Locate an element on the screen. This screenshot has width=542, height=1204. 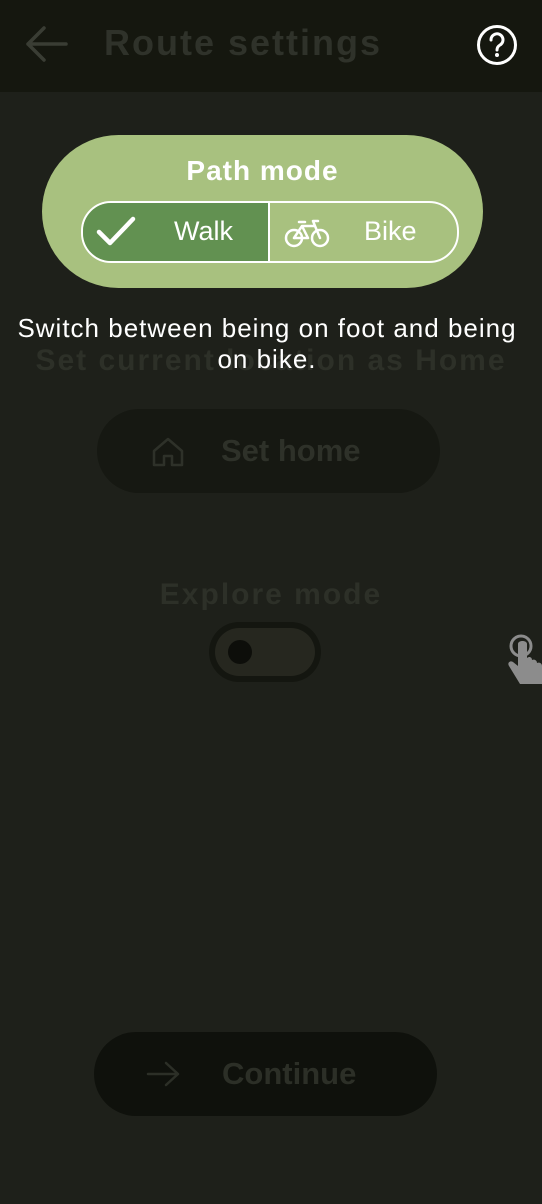
toggle-track is located at coordinates (265, 652).